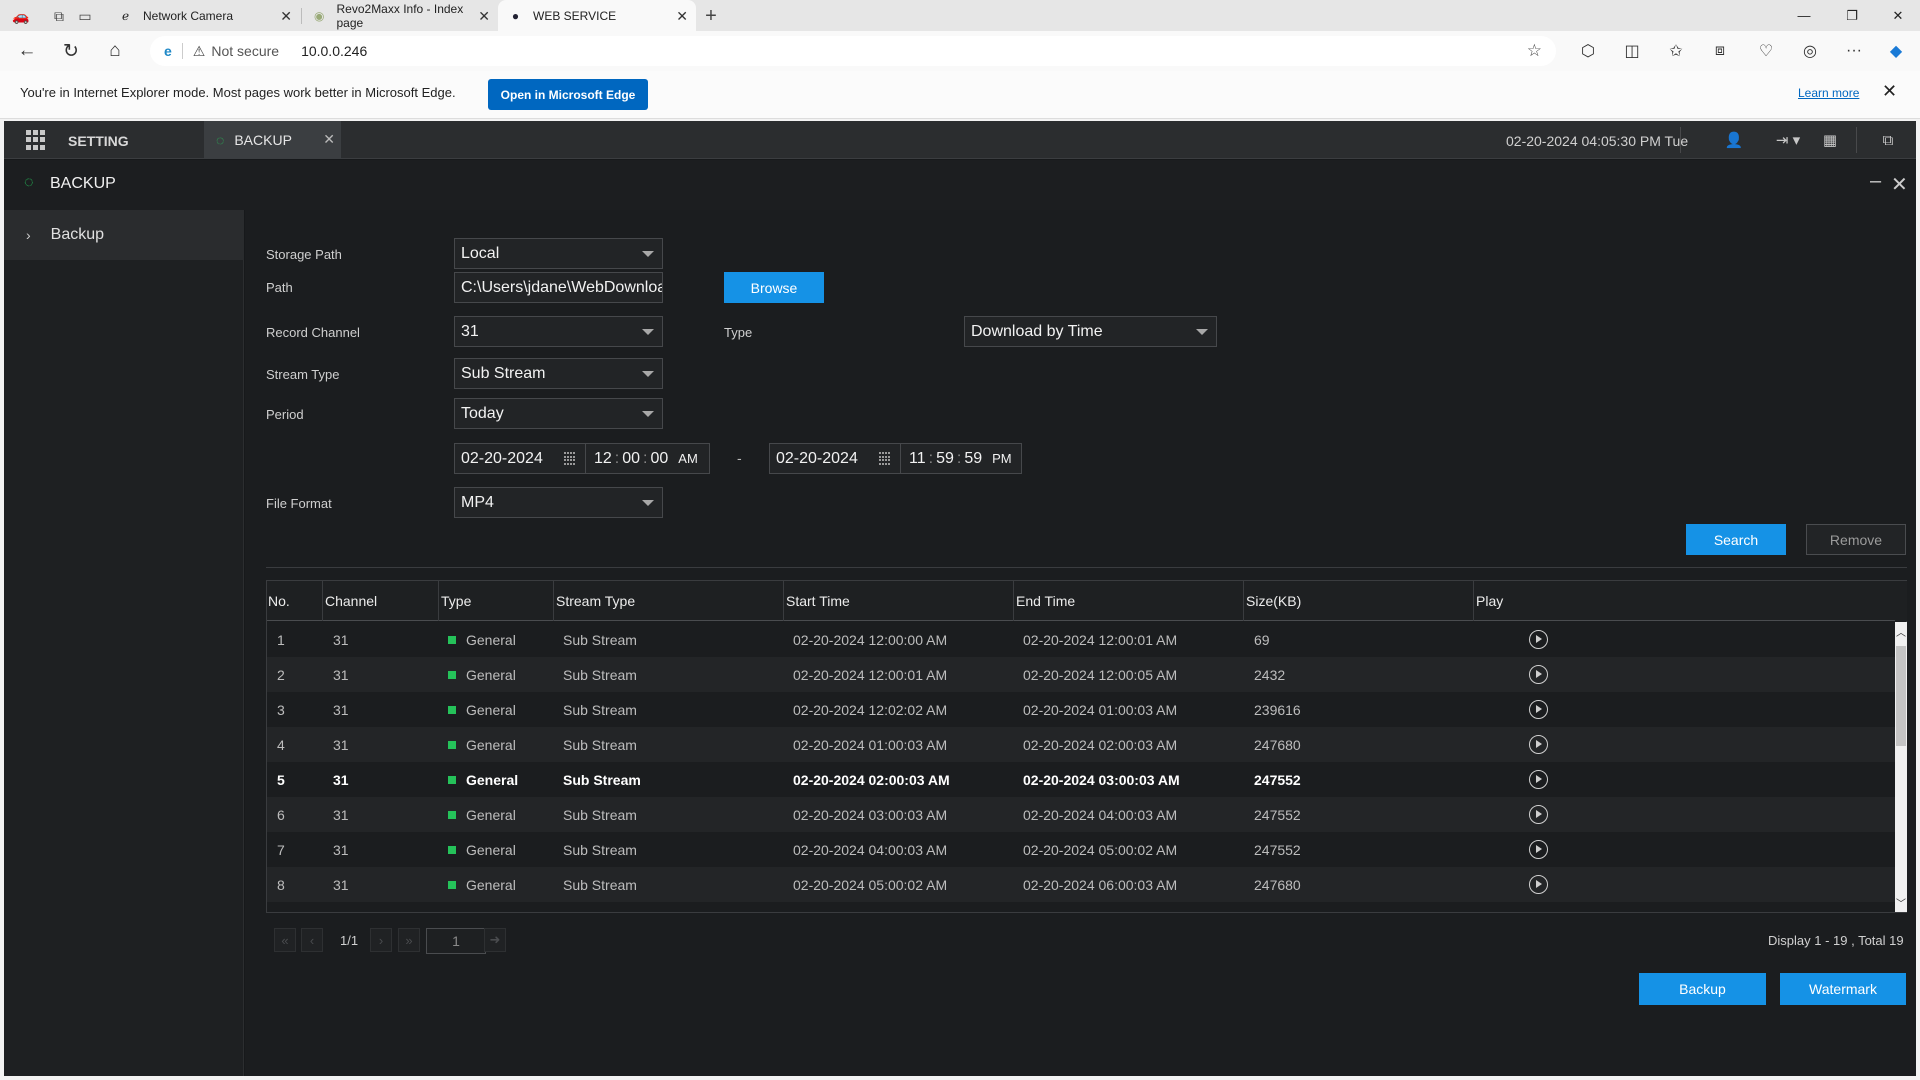 This screenshot has height=1080, width=1920. I want to click on end-hour: 11, so click(917, 459).